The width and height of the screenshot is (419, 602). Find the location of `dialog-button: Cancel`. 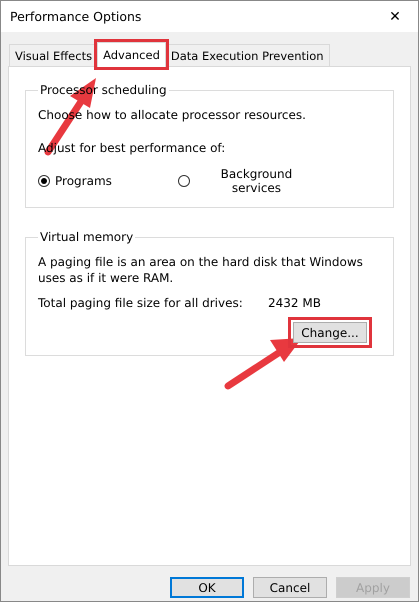

dialog-button: Cancel is located at coordinates (290, 587).